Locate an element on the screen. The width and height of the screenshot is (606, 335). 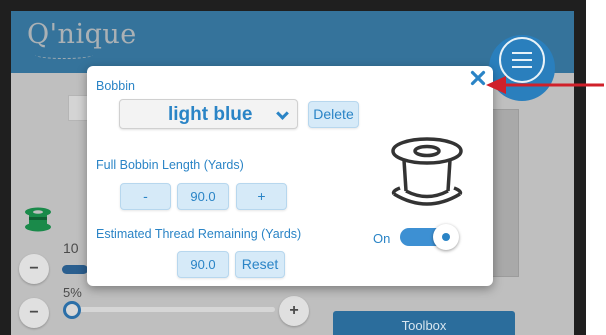
bobbin-toggle-switch is located at coordinates (429, 237).